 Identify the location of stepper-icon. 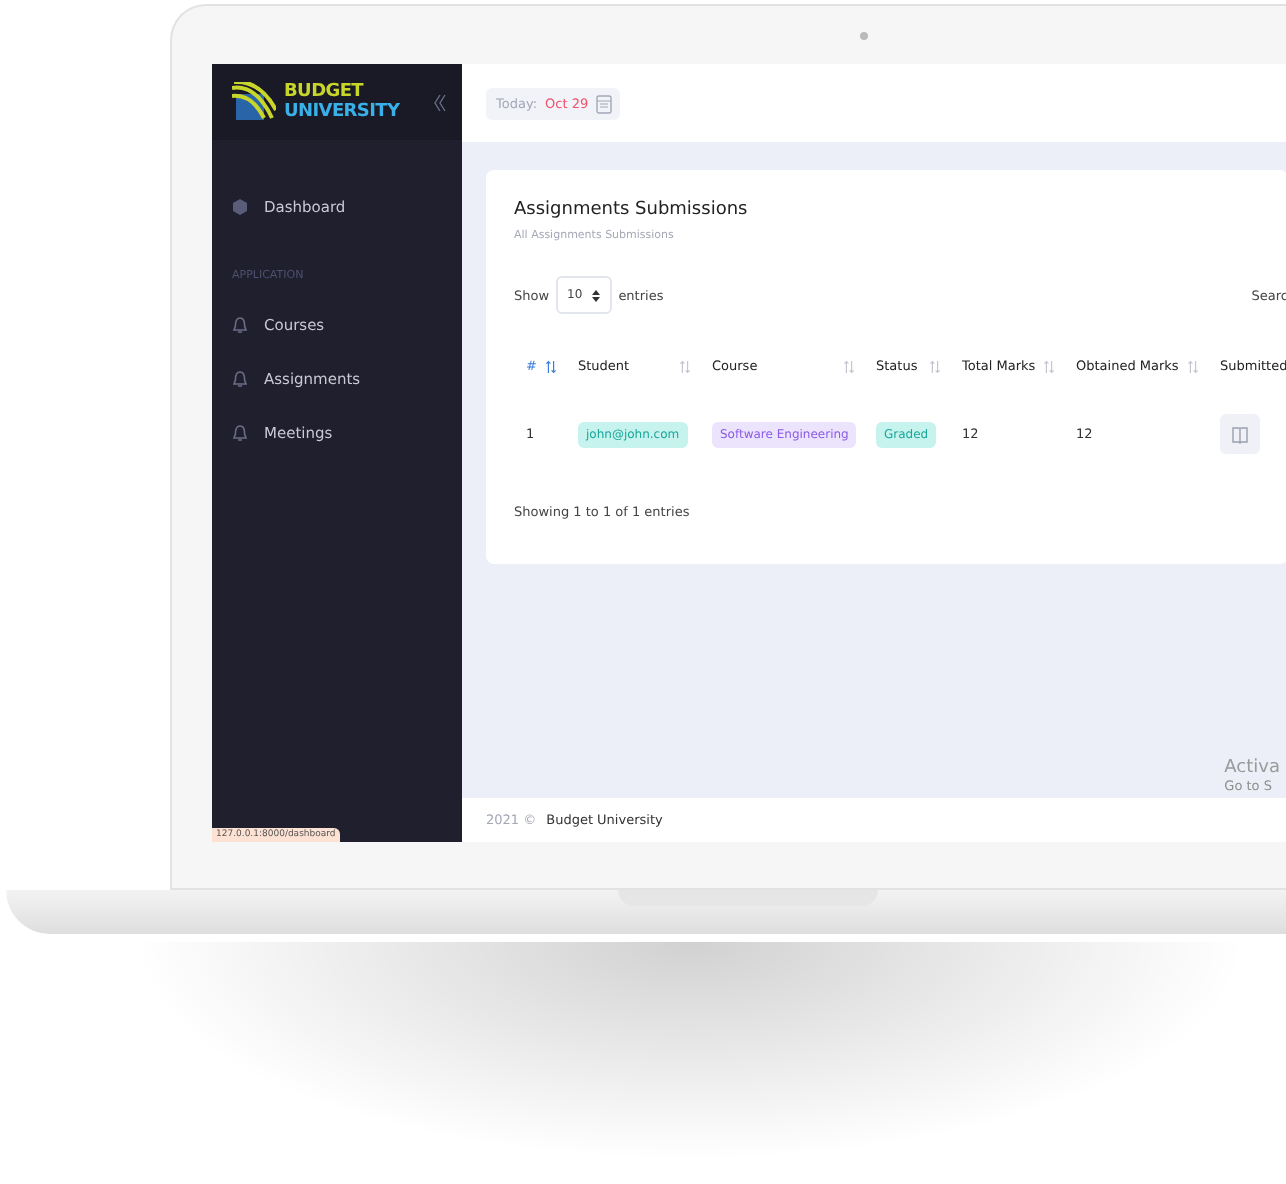
(596, 295).